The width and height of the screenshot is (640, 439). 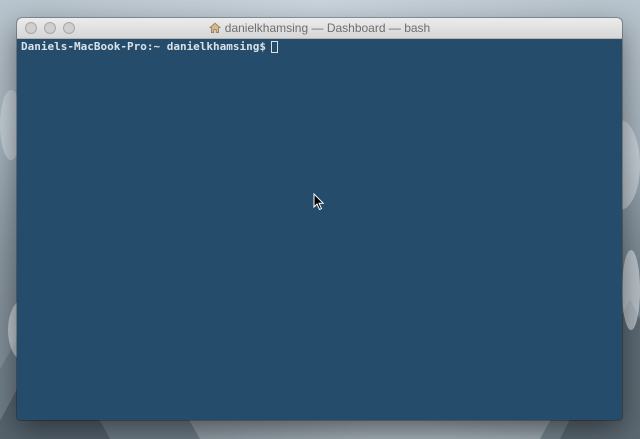 I want to click on window-title-text: danielkhamsing — Dashboard — bash, so click(x=327, y=28).